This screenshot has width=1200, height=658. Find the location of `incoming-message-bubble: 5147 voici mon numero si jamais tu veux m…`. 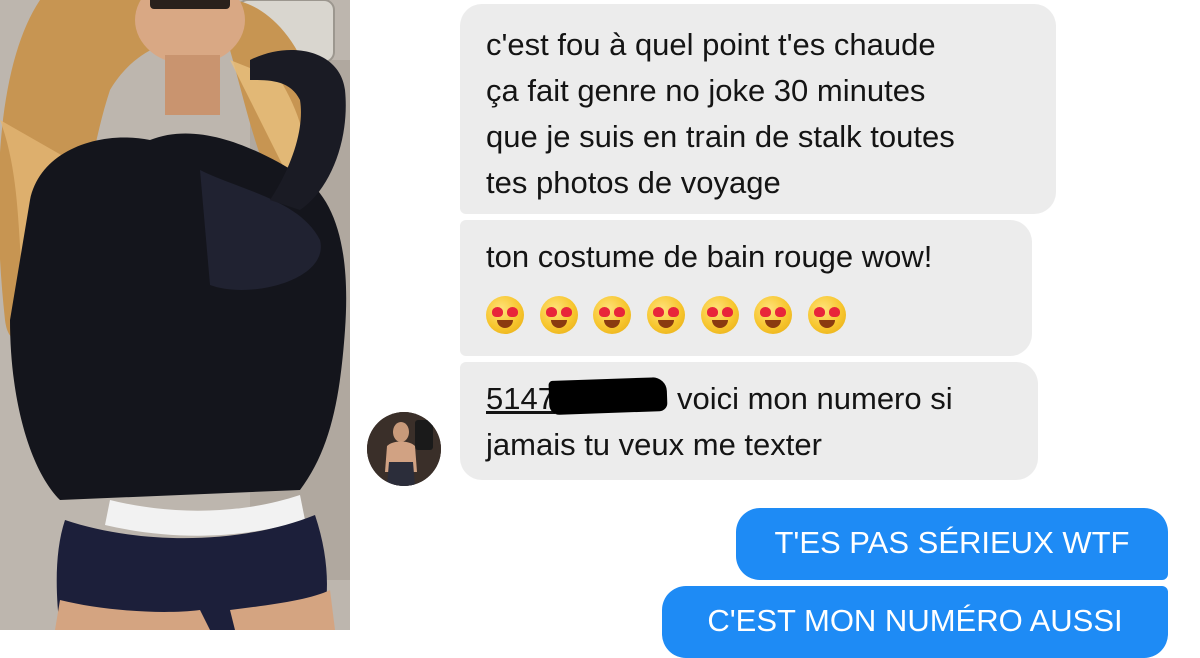

incoming-message-bubble: 5147 voici mon numero si jamais tu veux m… is located at coordinates (749, 421).